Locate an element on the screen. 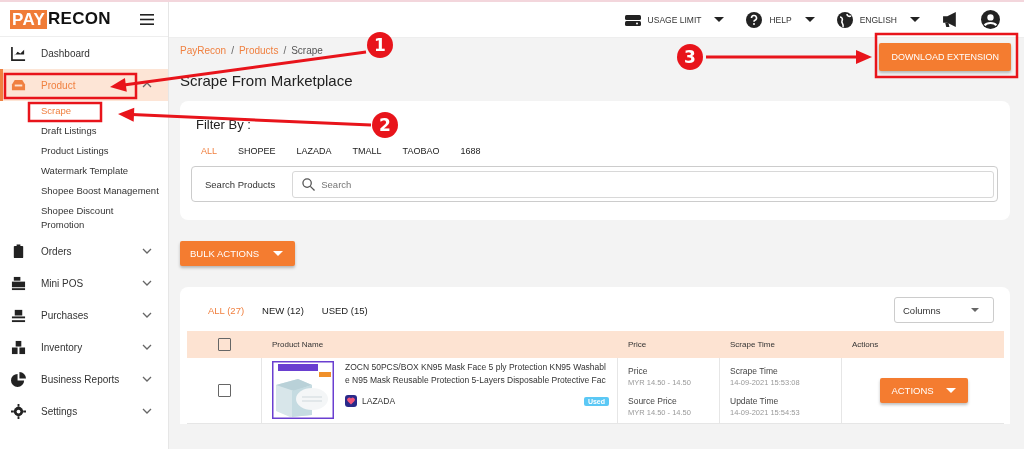 The width and height of the screenshot is (1024, 449). sidebar-item: Purchases is located at coordinates (84, 315).